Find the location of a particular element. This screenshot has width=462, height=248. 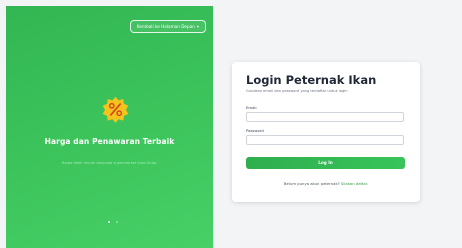

back-button-label: Kembali ke Halaman Depan is located at coordinates (165, 26).